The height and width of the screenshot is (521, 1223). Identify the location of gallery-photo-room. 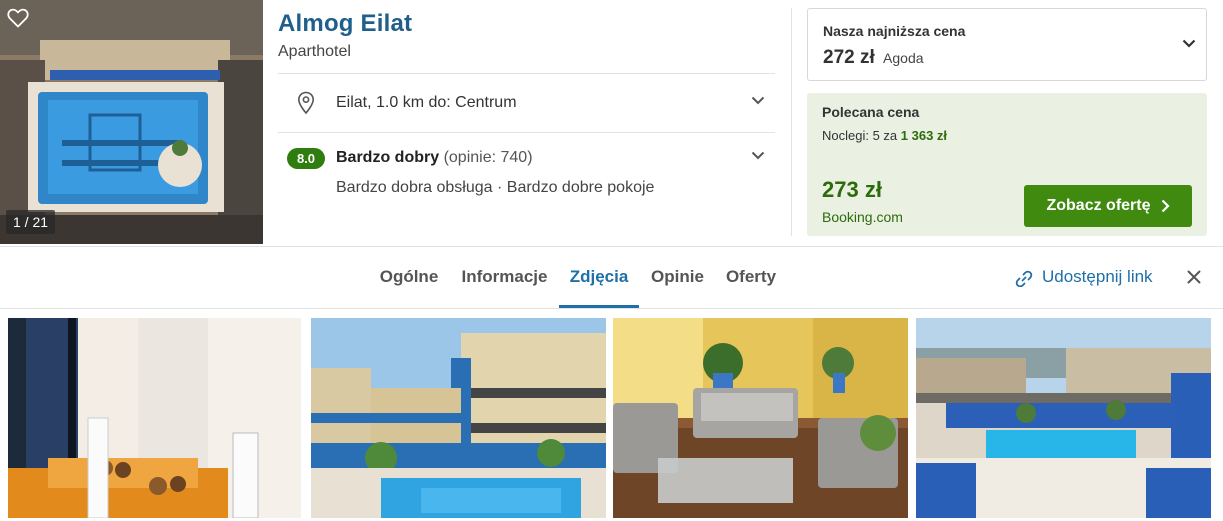
(154, 418).